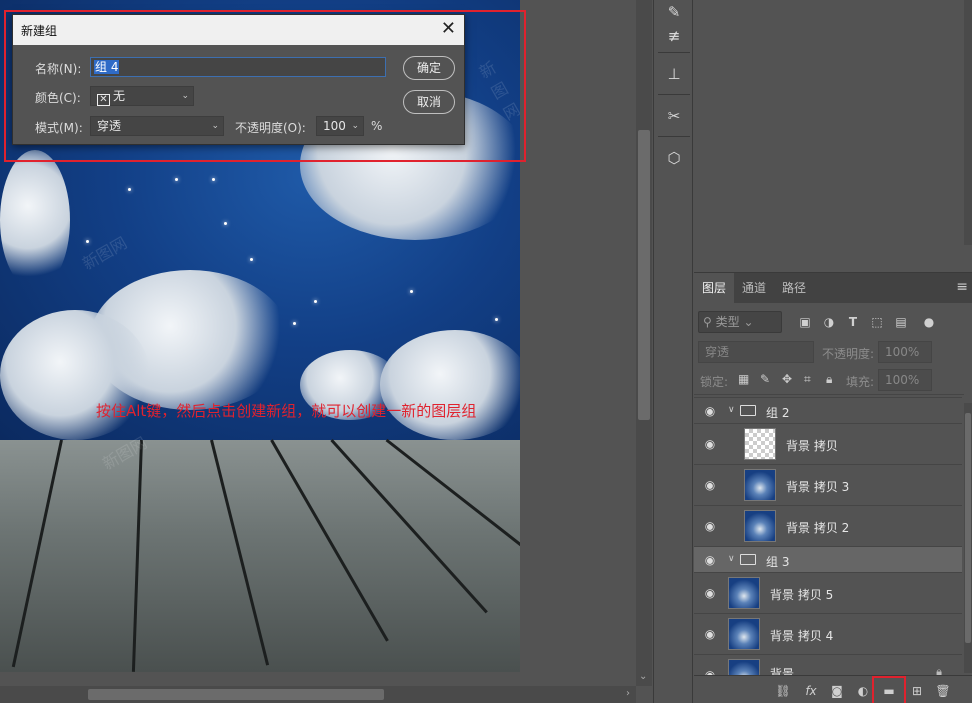 This screenshot has width=972, height=703. I want to click on lock-label: 锁定:, so click(714, 382).